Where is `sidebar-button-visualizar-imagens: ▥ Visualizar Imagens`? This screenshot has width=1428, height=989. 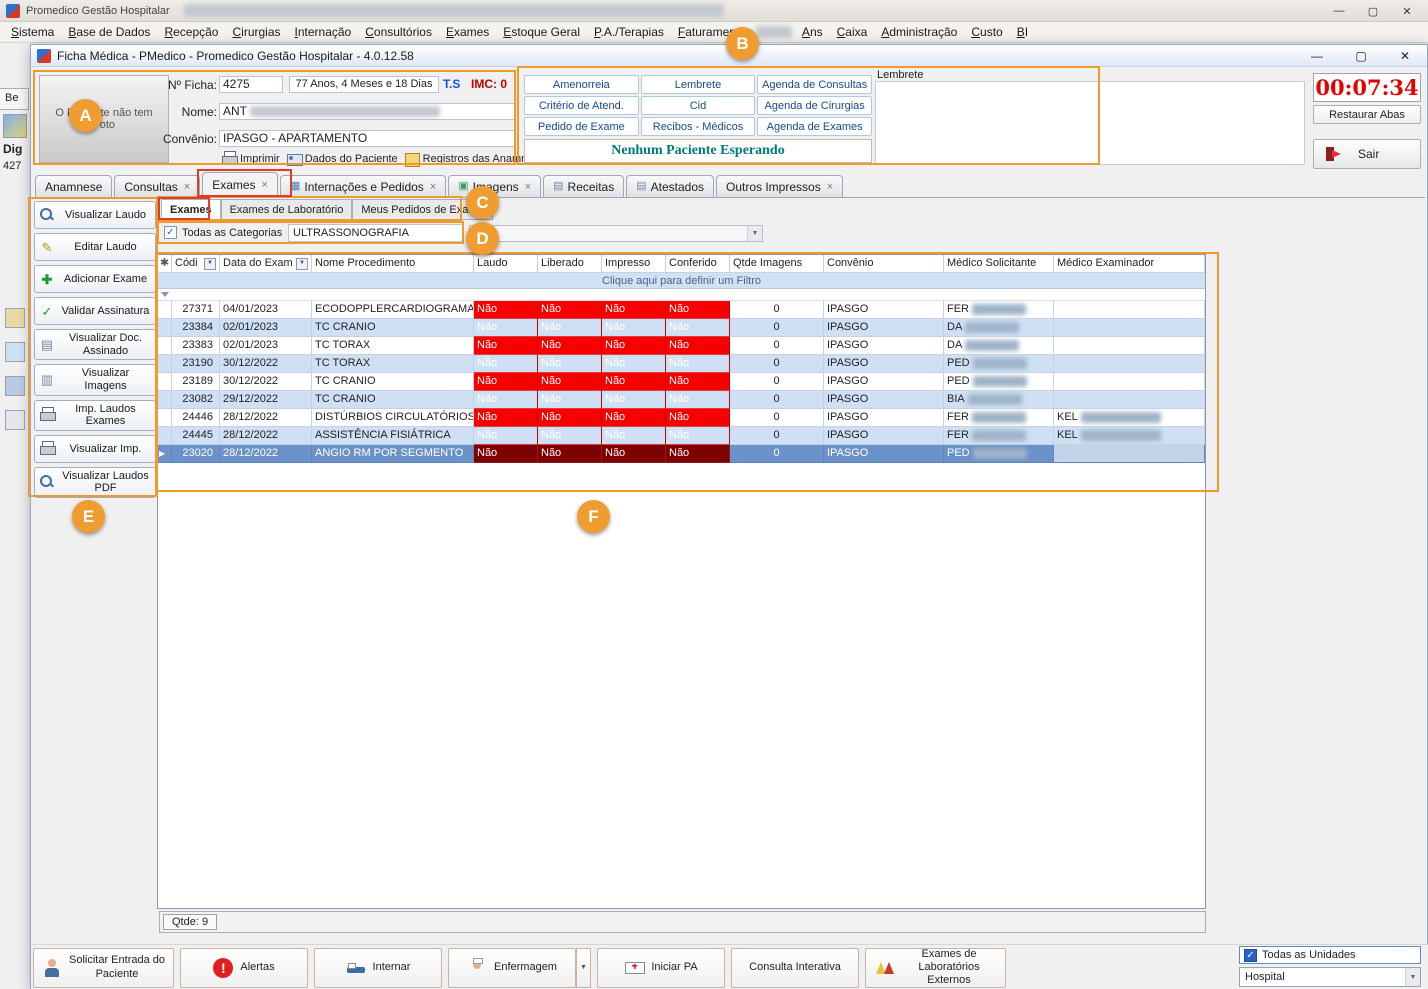
sidebar-button-visualizar-imagens: ▥ Visualizar Imagens is located at coordinates (95, 380).